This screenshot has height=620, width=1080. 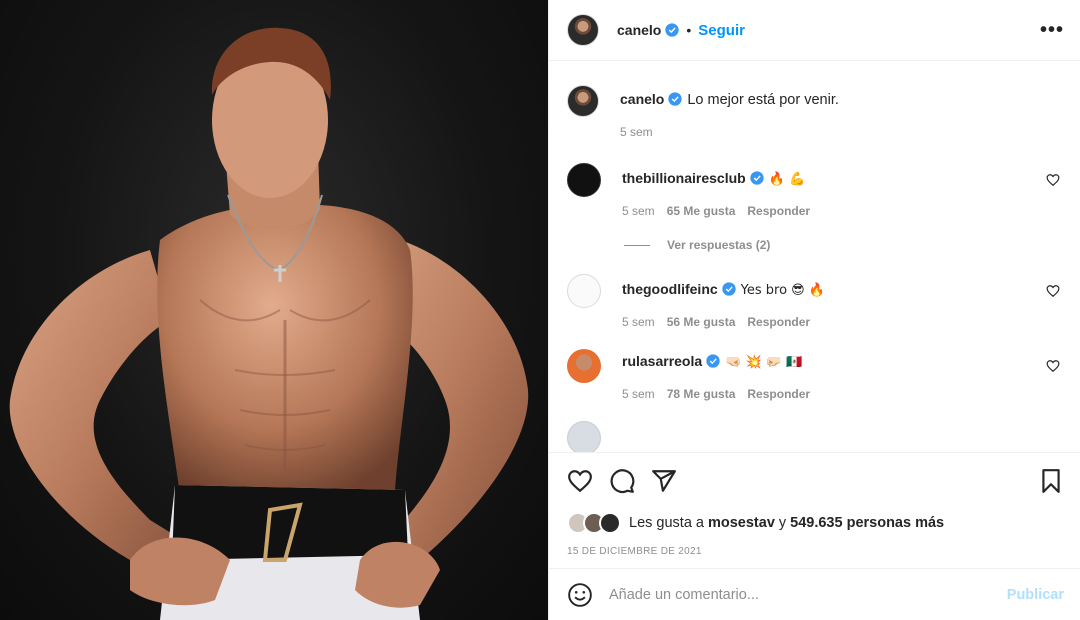 I want to click on publish-button: Publicar, so click(x=1035, y=595).